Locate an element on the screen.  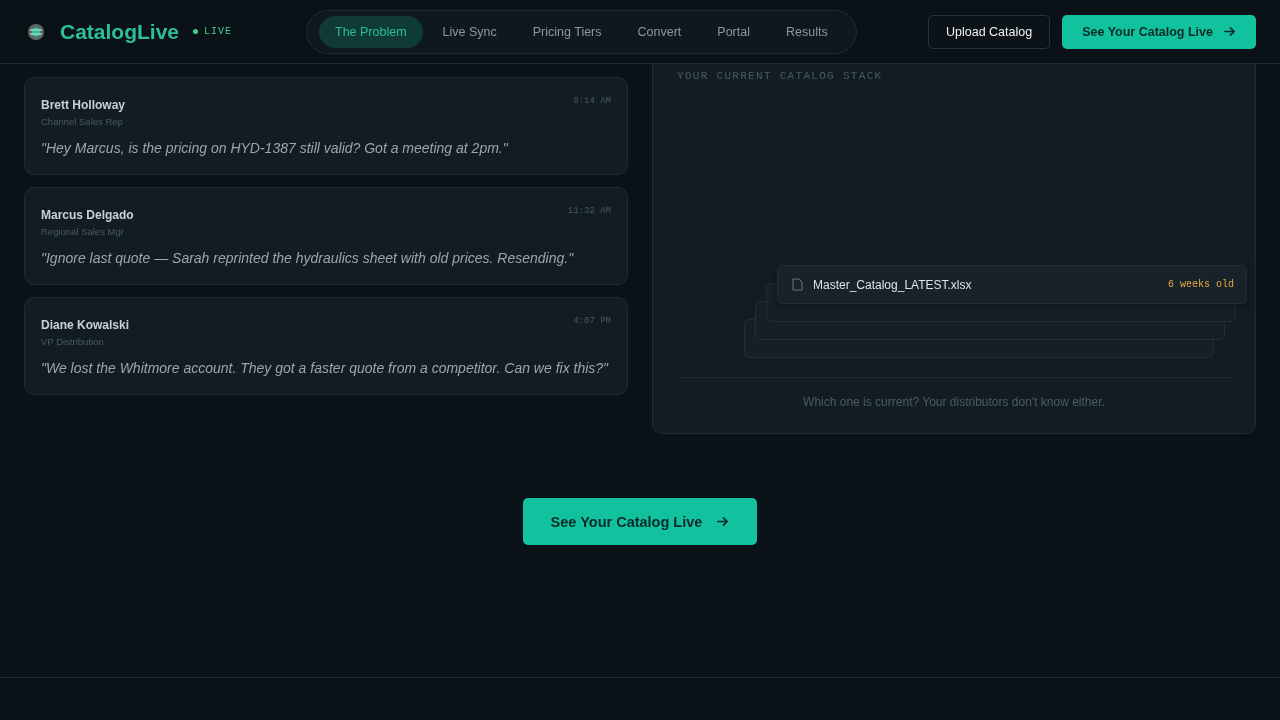
sender-name: Brett Holloway is located at coordinates (83, 105).